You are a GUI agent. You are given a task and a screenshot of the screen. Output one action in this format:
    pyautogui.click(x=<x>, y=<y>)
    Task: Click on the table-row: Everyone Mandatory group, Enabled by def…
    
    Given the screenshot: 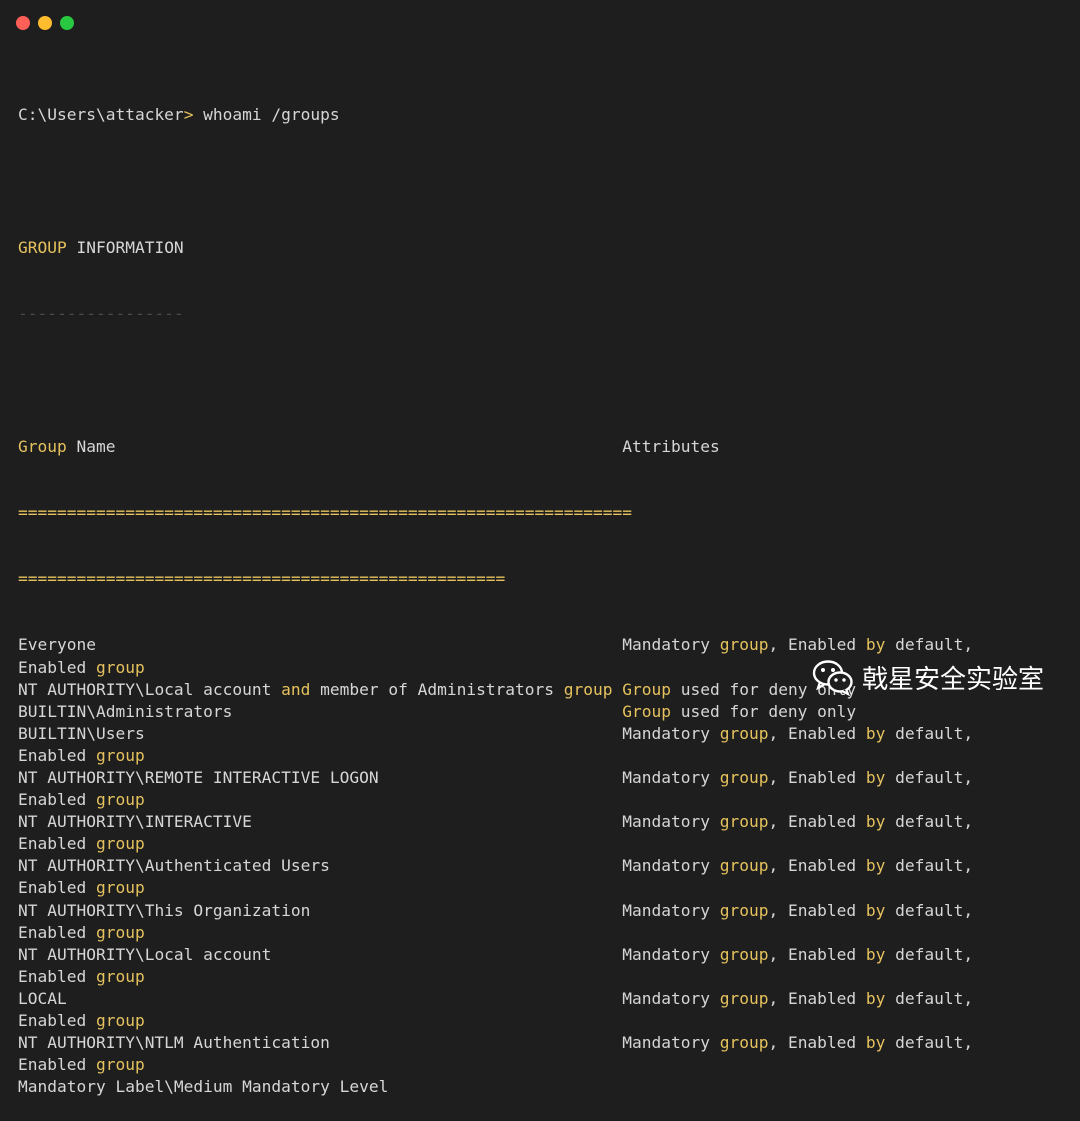 What is the action you would take?
    pyautogui.click(x=543, y=645)
    